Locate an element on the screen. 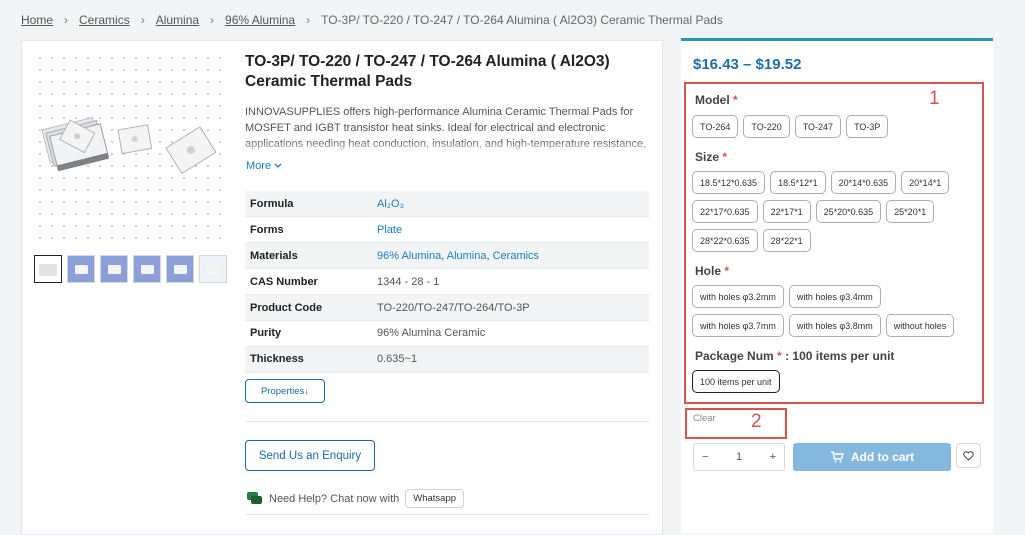 The image size is (1025, 535). spec-value: 1344 - 28 - 1 is located at coordinates (510, 282).